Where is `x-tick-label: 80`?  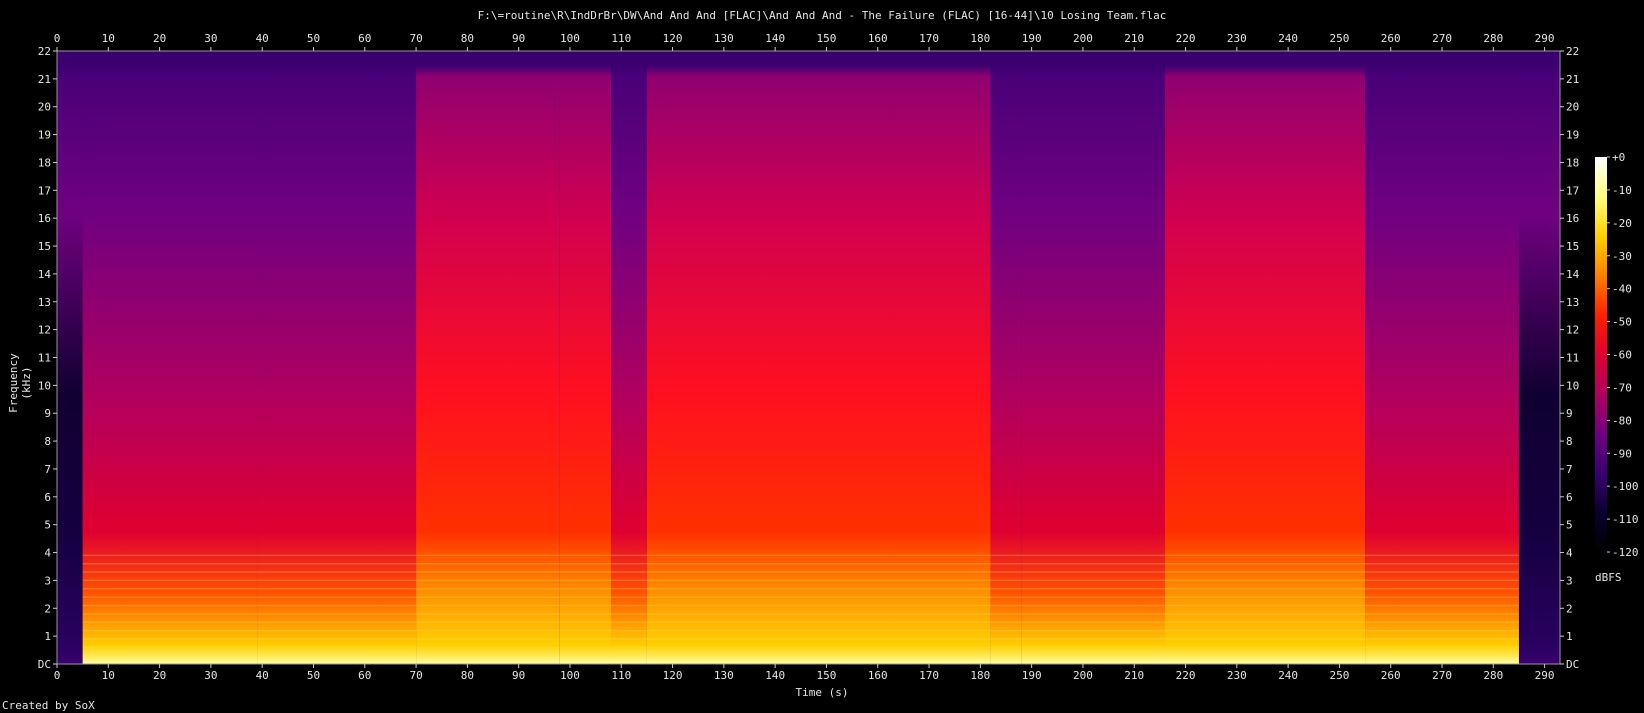 x-tick-label: 80 is located at coordinates (467, 675).